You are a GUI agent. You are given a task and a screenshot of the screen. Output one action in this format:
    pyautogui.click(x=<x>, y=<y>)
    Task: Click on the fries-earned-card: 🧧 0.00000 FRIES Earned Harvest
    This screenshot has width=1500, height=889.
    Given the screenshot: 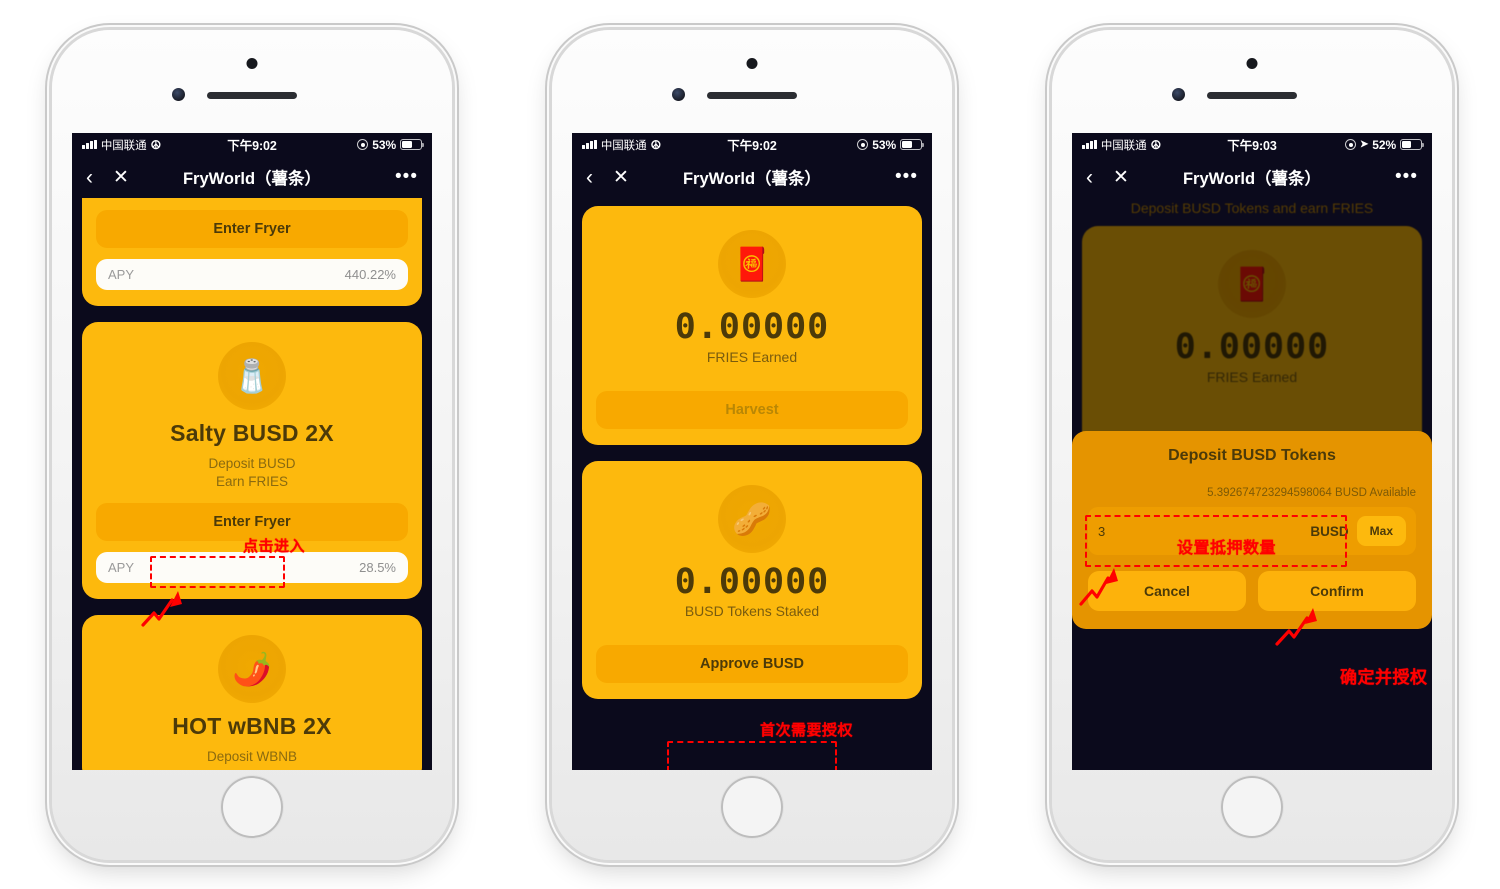 What is the action you would take?
    pyautogui.click(x=752, y=325)
    